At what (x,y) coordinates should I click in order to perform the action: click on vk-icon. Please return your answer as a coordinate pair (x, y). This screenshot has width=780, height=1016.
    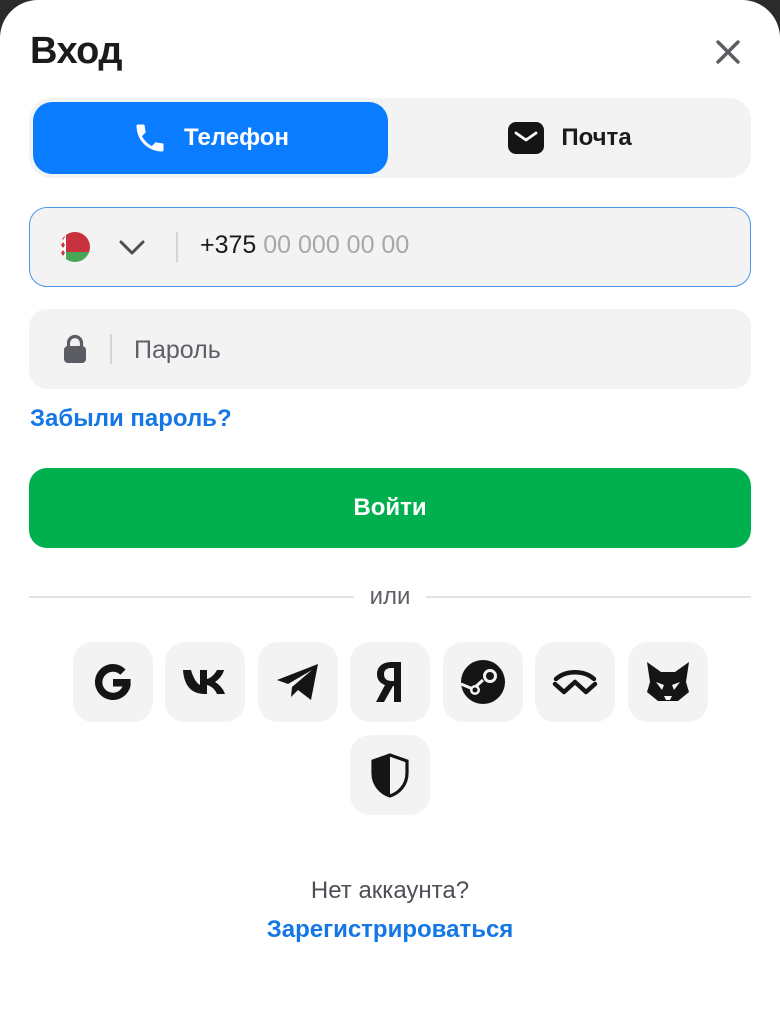
    Looking at the image, I should click on (204, 682).